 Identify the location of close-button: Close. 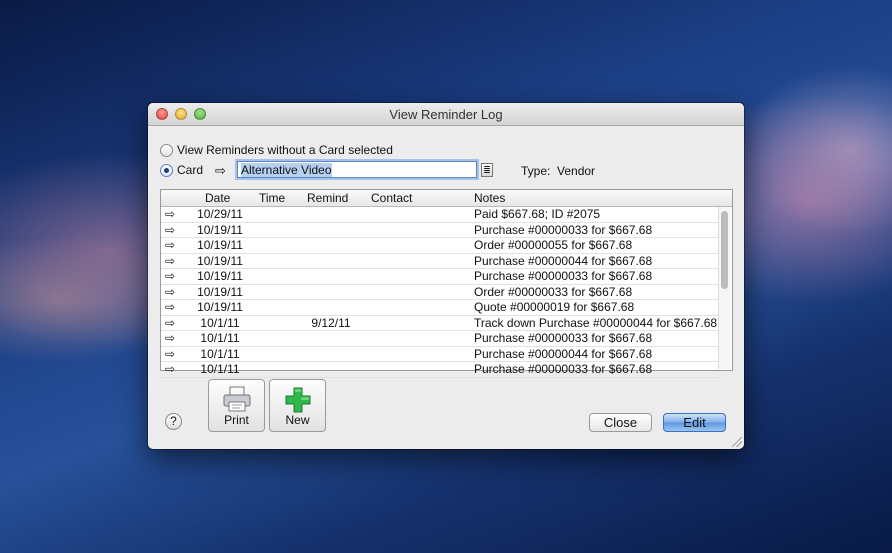
(620, 422).